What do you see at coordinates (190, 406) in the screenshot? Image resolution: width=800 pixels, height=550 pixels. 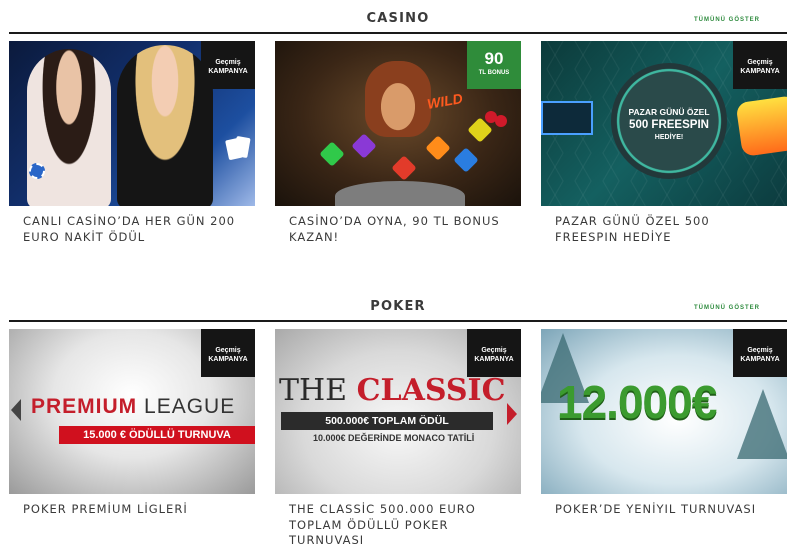 I see `league-word: LEAGUE` at bounding box center [190, 406].